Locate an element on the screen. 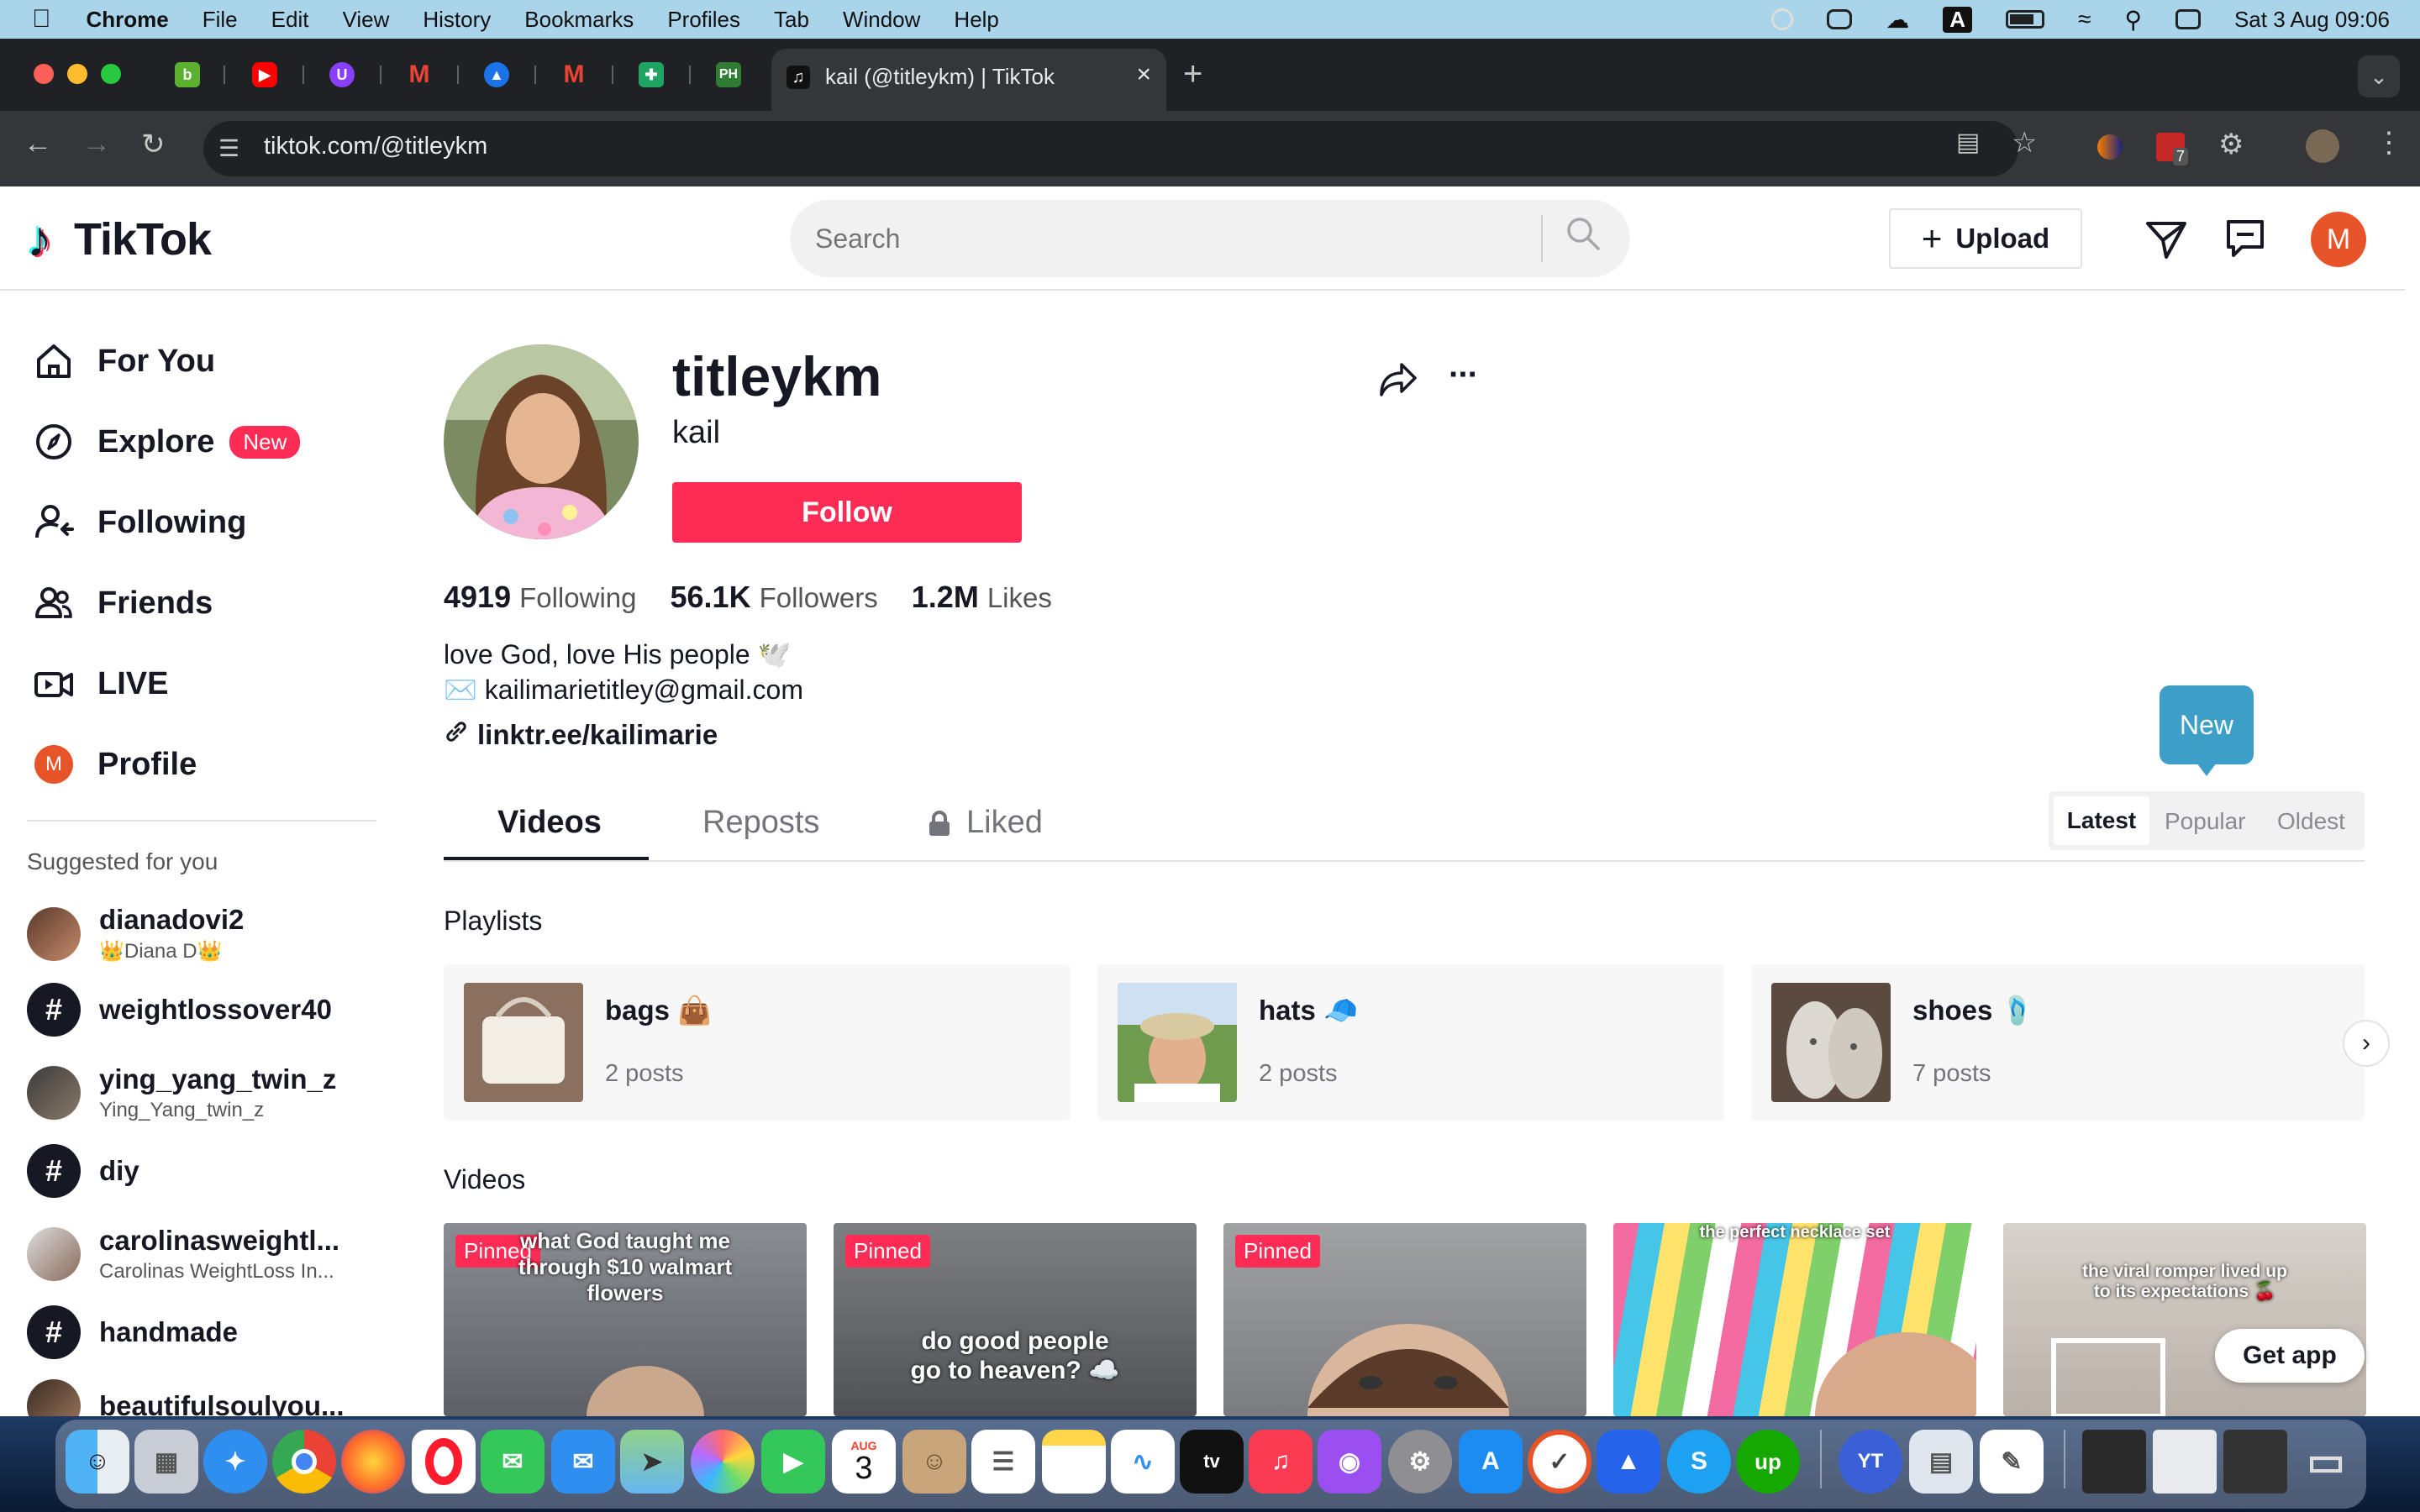  sidebar-item-profile: M Profile is located at coordinates (114, 764).